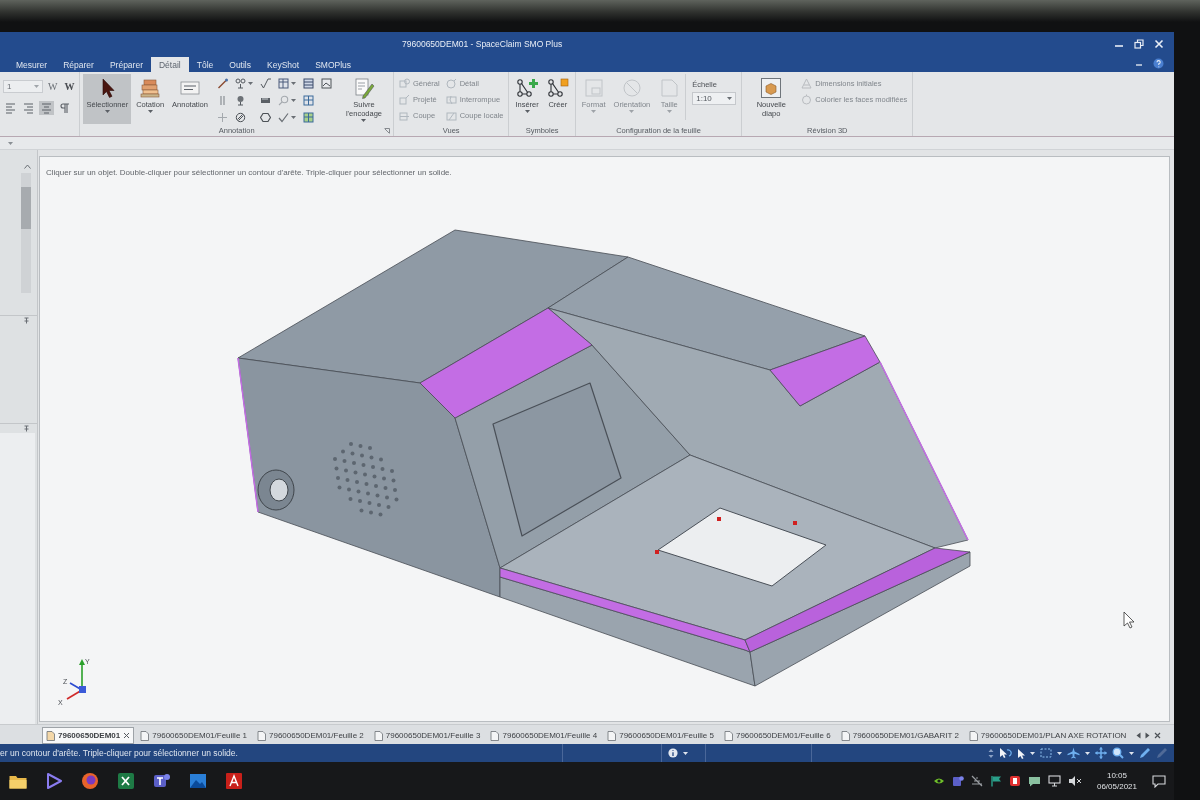 The image size is (1200, 800). What do you see at coordinates (18, 781) in the screenshot?
I see `folder-icon` at bounding box center [18, 781].